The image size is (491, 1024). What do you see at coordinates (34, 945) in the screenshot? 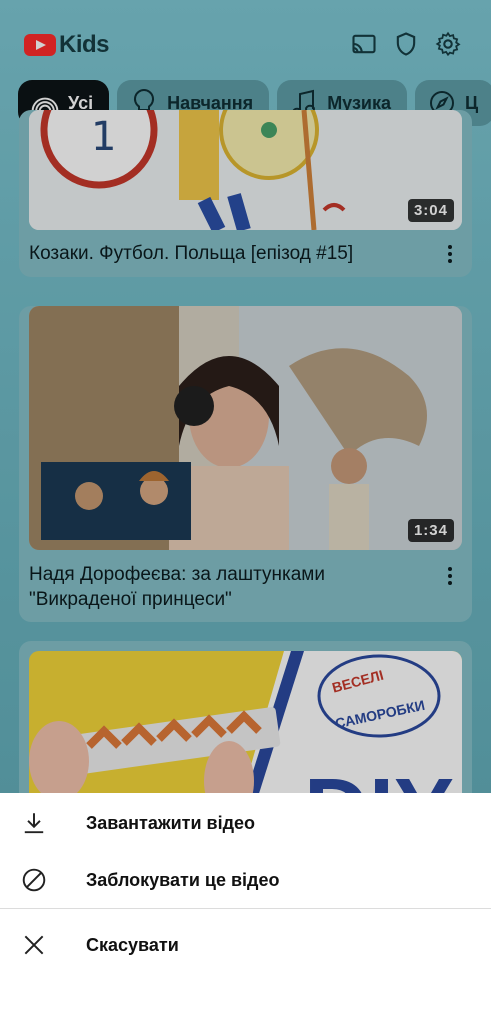
I see `close-icon` at bounding box center [34, 945].